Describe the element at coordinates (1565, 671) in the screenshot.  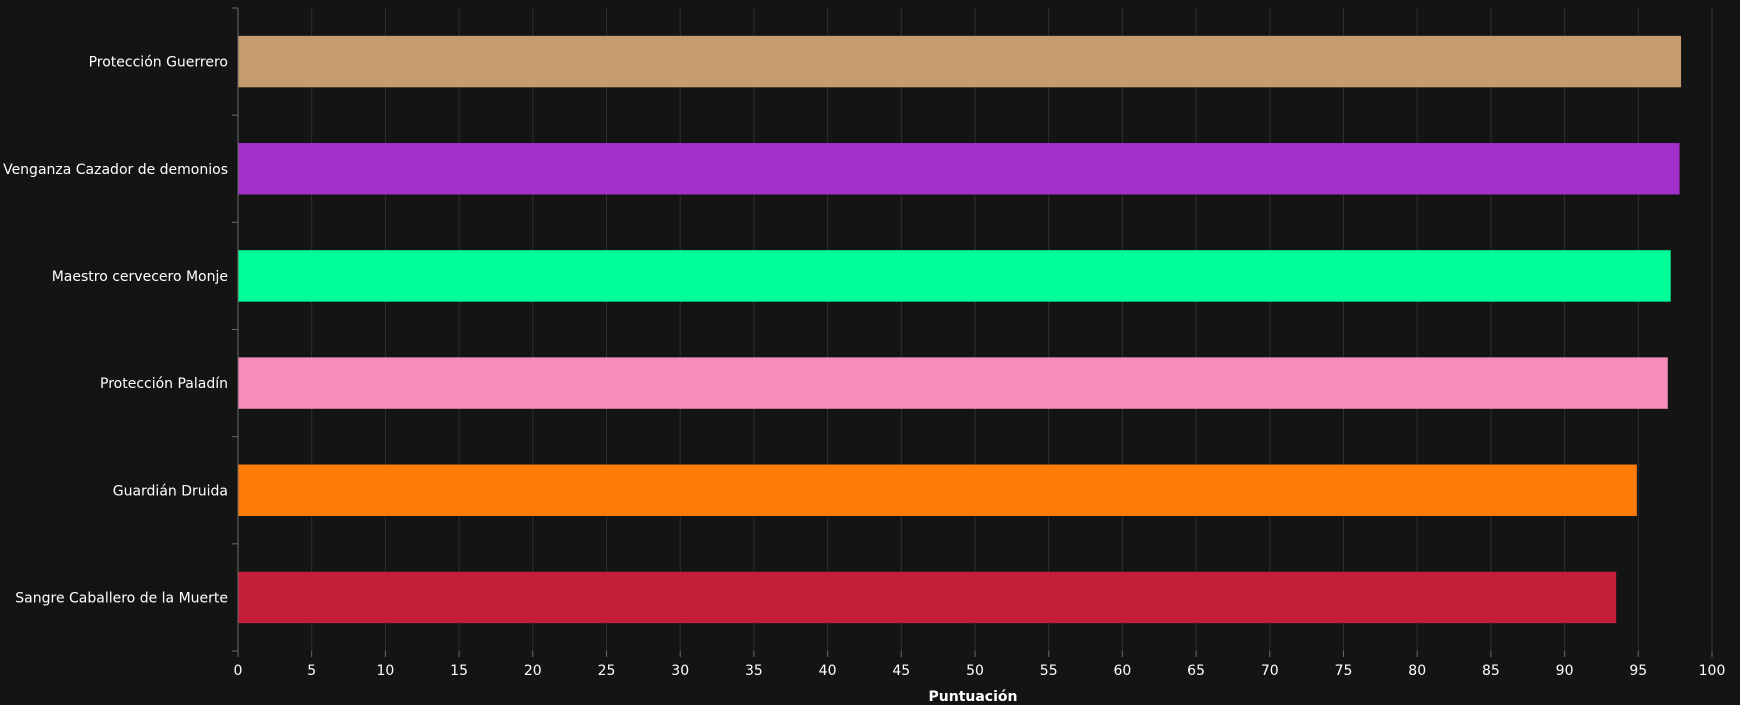
I see `x-tick-label: 90` at that location.